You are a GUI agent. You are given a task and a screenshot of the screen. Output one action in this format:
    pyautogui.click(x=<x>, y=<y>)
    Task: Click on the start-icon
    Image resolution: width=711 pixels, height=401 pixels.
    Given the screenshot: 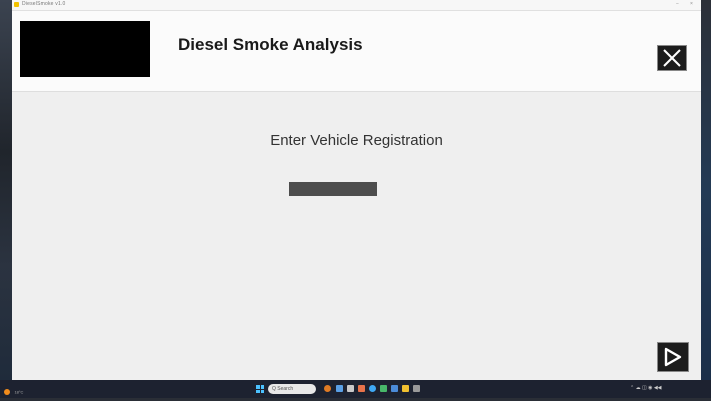 What is the action you would take?
    pyautogui.click(x=260, y=389)
    